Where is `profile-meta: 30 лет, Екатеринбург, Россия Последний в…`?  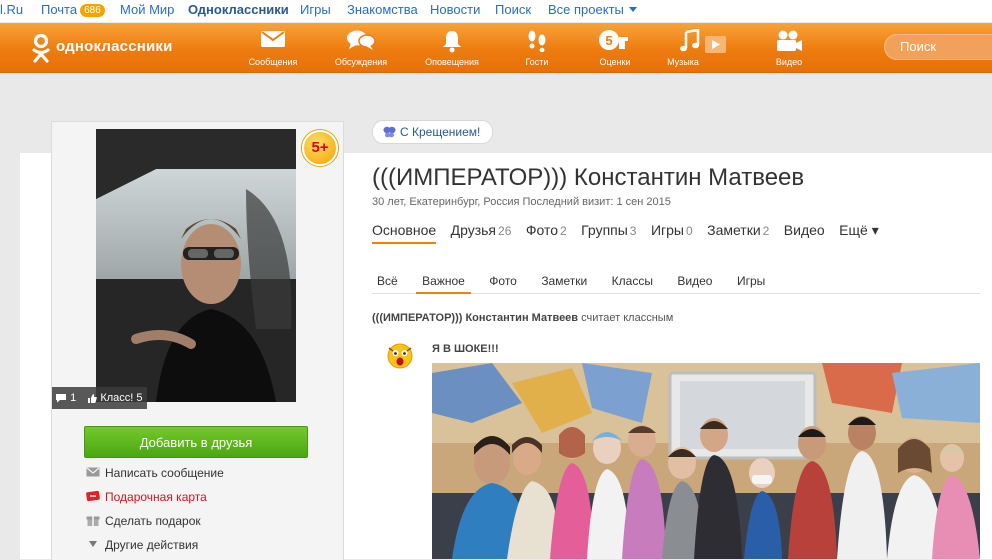
profile-meta: 30 лет, Екатеринбург, Россия Последний в… is located at coordinates (521, 202).